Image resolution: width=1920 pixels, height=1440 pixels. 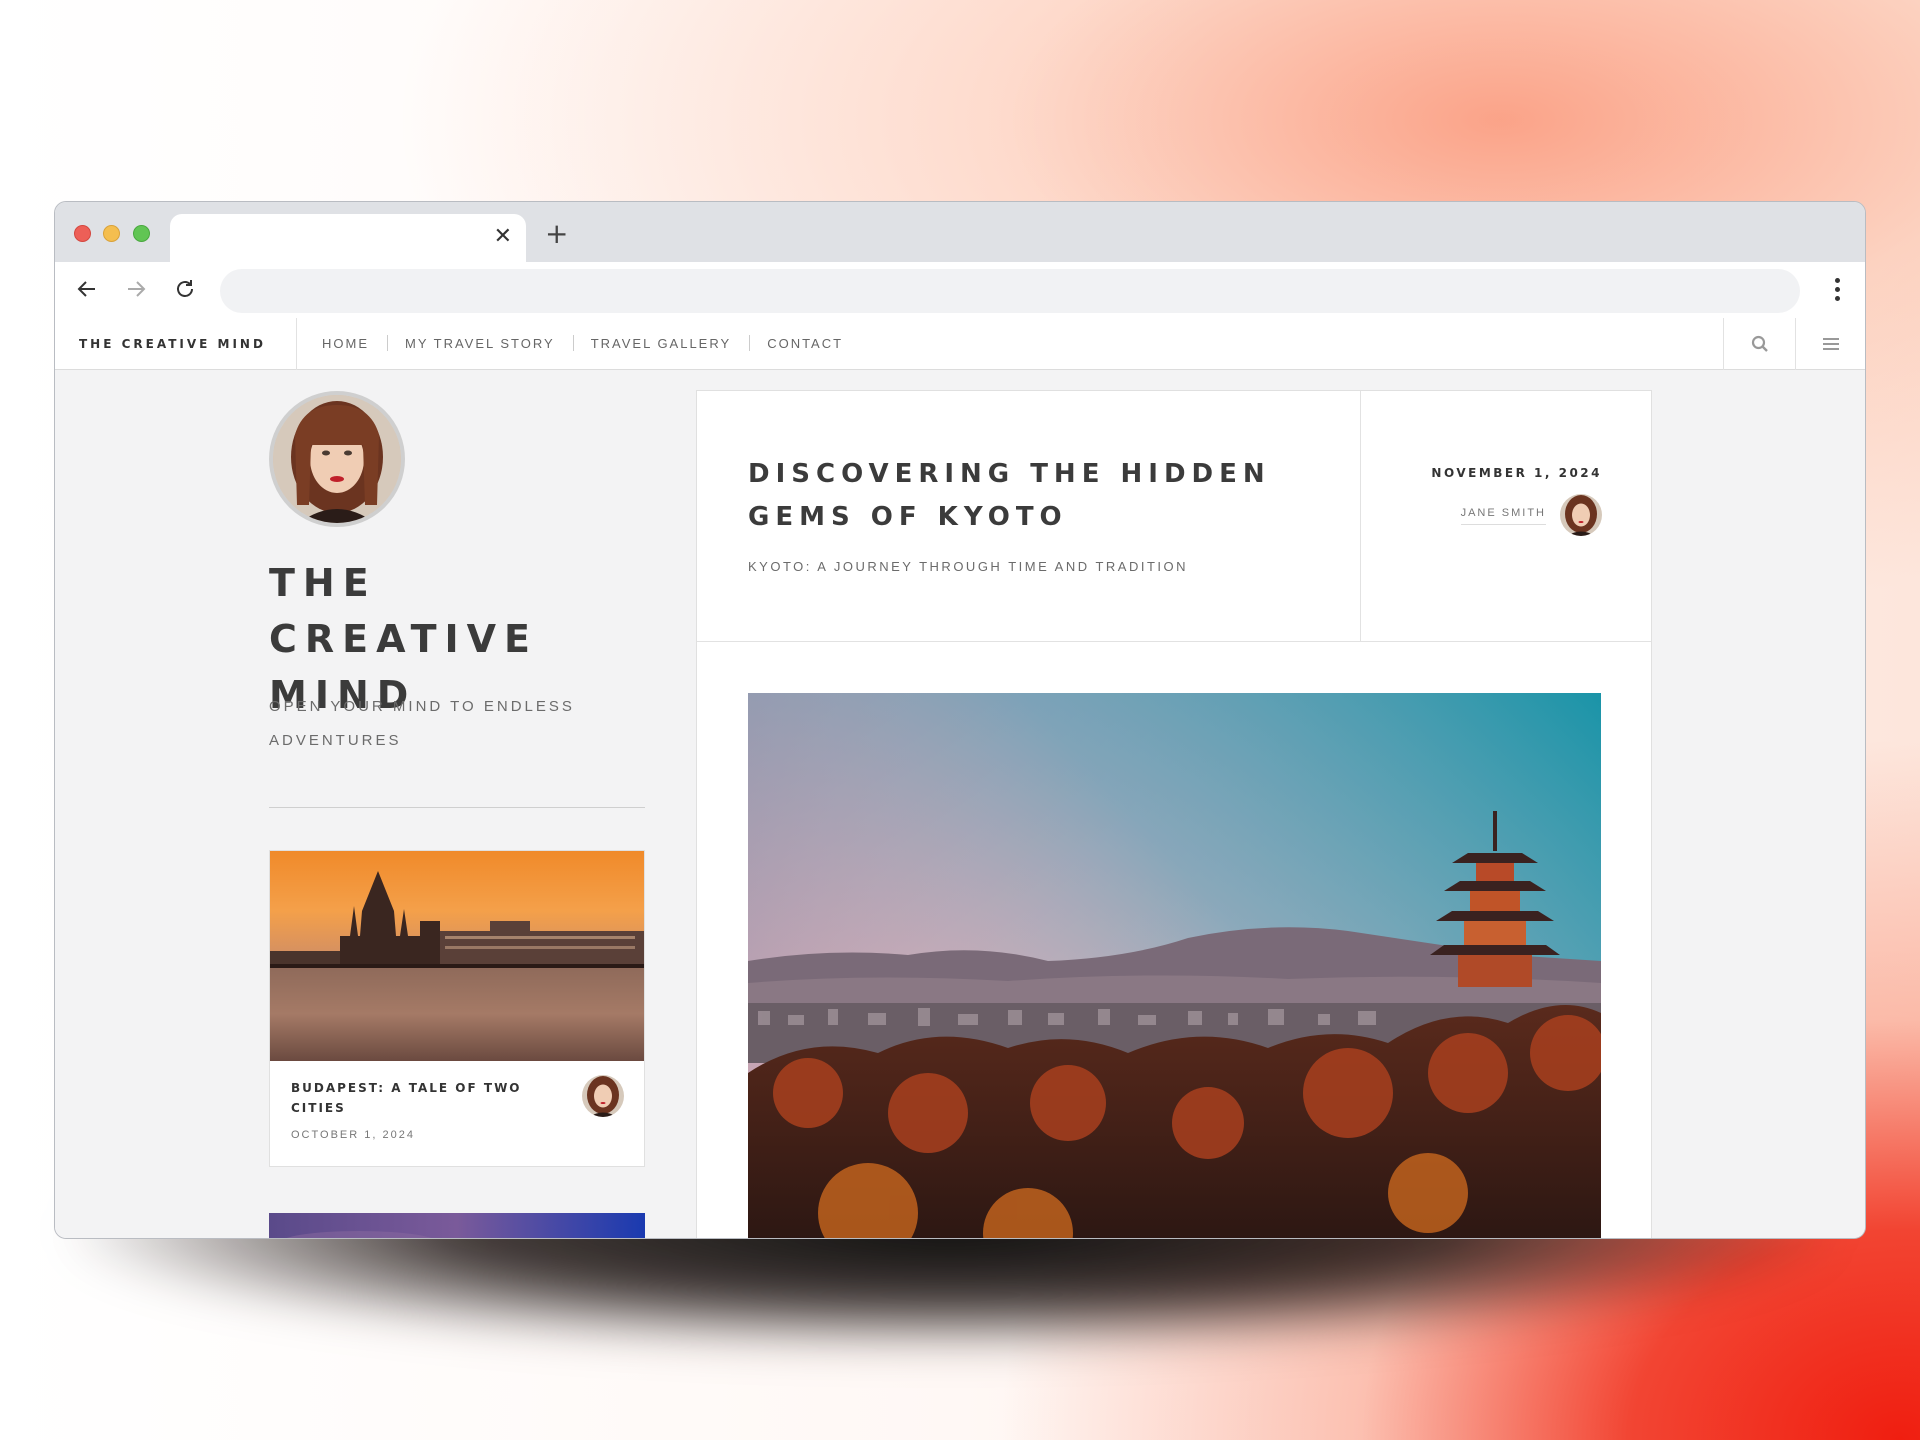 What do you see at coordinates (457, 807) in the screenshot?
I see `sidebar-divider` at bounding box center [457, 807].